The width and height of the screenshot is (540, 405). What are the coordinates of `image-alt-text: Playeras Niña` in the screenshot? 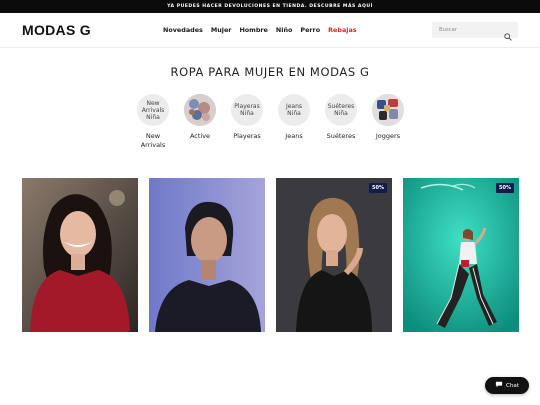 It's located at (247, 110).